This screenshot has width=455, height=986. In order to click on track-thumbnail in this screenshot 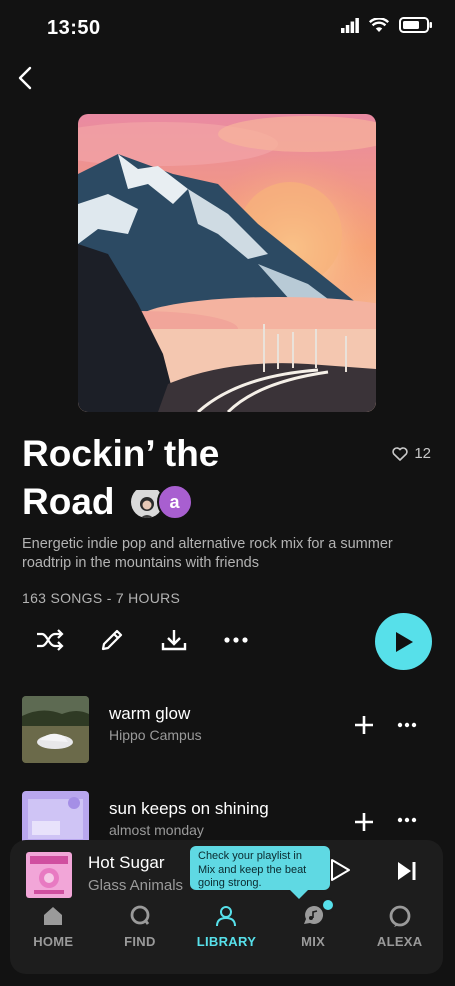, I will do `click(55, 729)`.